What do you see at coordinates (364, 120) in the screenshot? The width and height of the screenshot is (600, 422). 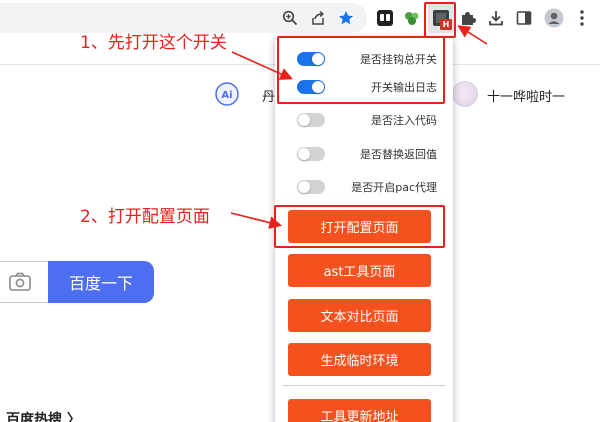 I see `toggle-row-inject-code: 是否注入代码` at bounding box center [364, 120].